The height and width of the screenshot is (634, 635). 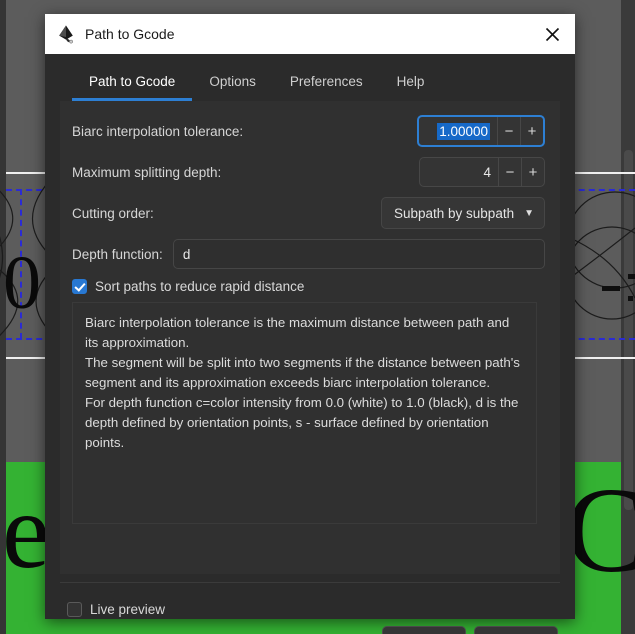 What do you see at coordinates (128, 609) in the screenshot?
I see `live-preview-label: Live preview` at bounding box center [128, 609].